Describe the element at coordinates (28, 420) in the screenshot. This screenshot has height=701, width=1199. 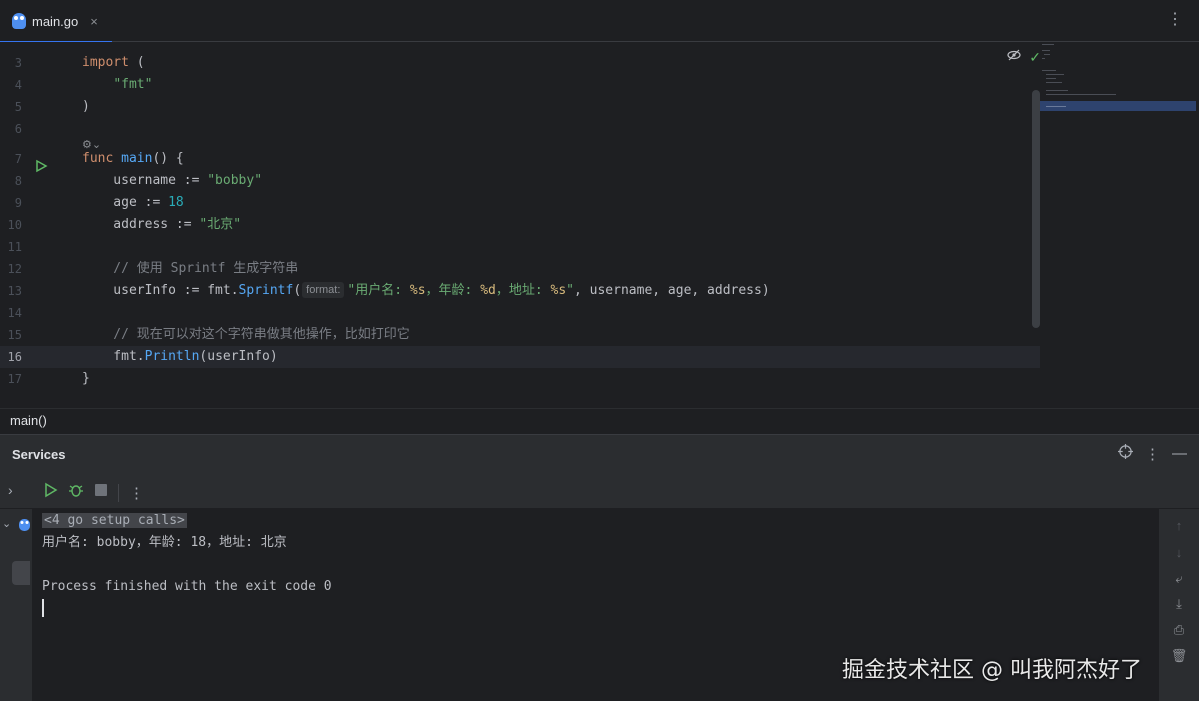
I see `breadcrumb-item-main: main()` at that location.